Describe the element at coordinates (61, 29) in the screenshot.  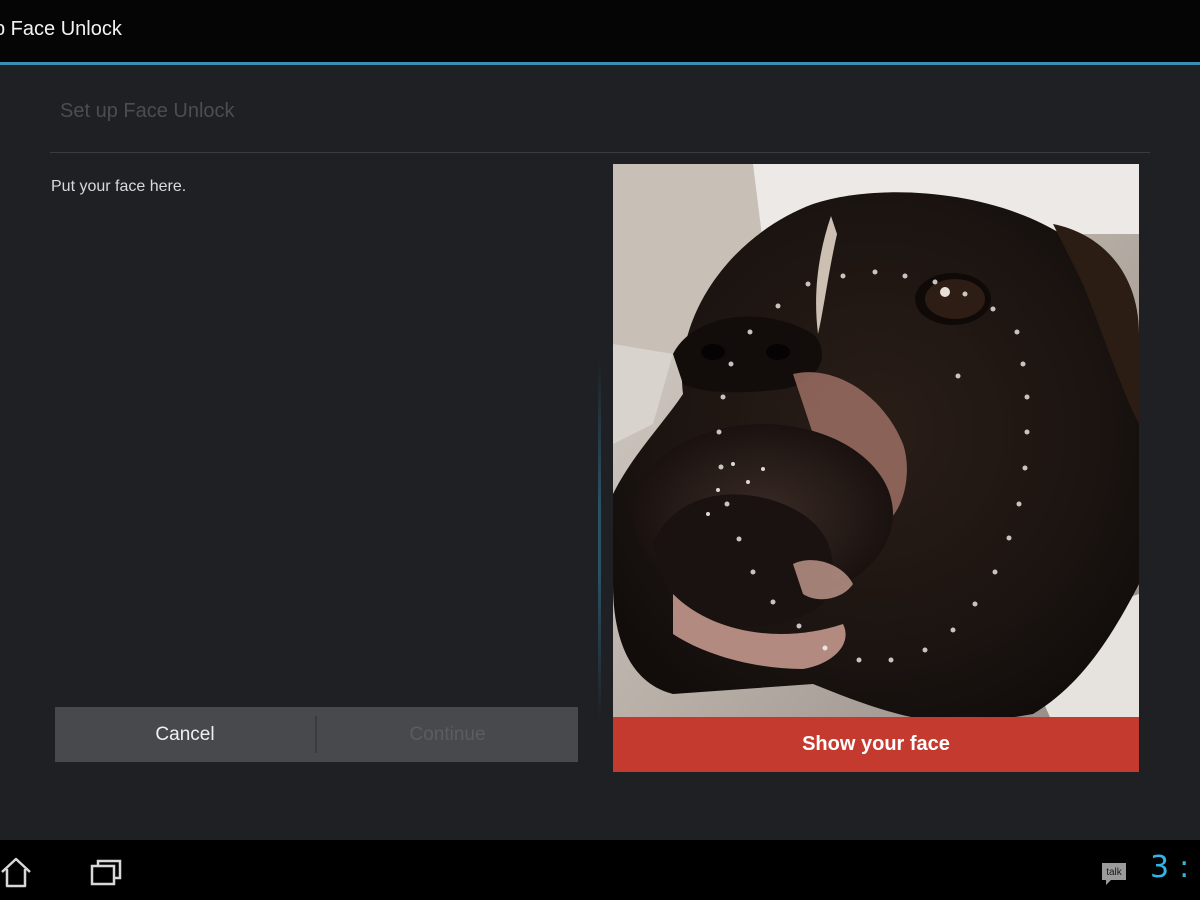
I see `action-bar-title: p Face Unlock` at that location.